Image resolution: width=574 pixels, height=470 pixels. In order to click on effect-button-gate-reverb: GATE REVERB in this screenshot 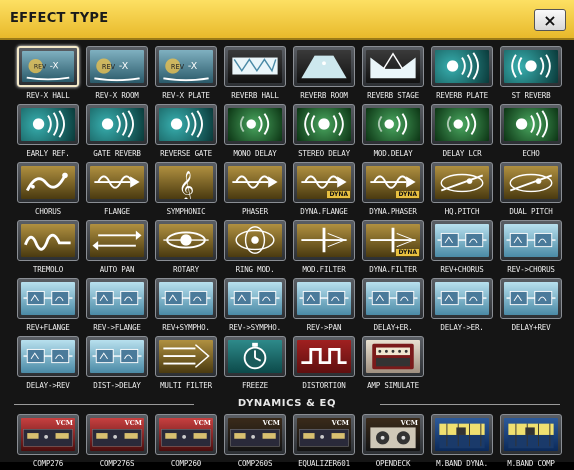, I will do `click(117, 131)`.